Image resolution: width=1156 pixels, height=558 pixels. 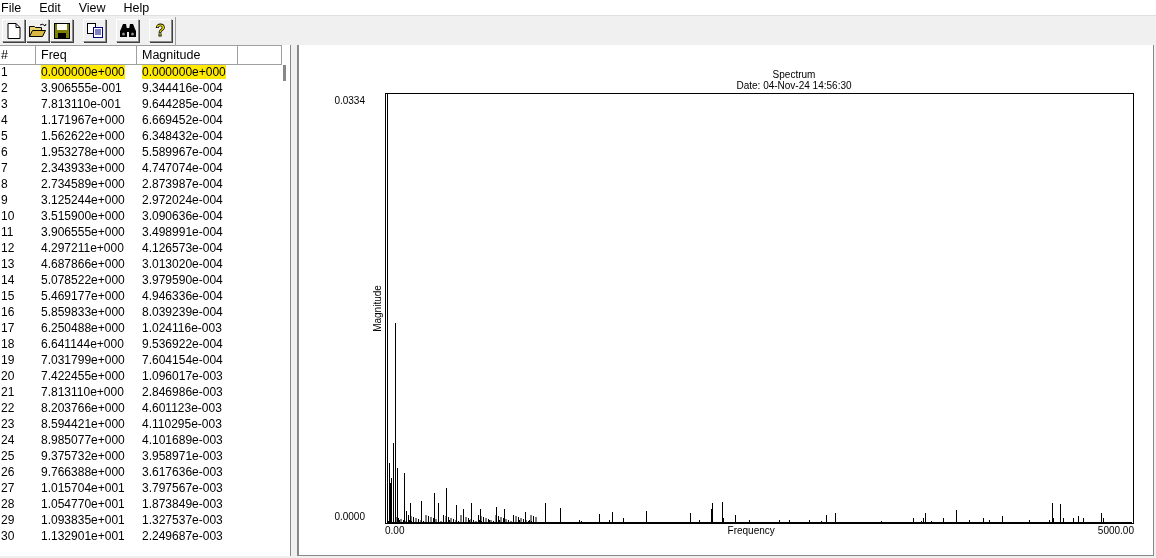 I want to click on table-cell-text: 1.132901e+001, so click(x=83, y=536).